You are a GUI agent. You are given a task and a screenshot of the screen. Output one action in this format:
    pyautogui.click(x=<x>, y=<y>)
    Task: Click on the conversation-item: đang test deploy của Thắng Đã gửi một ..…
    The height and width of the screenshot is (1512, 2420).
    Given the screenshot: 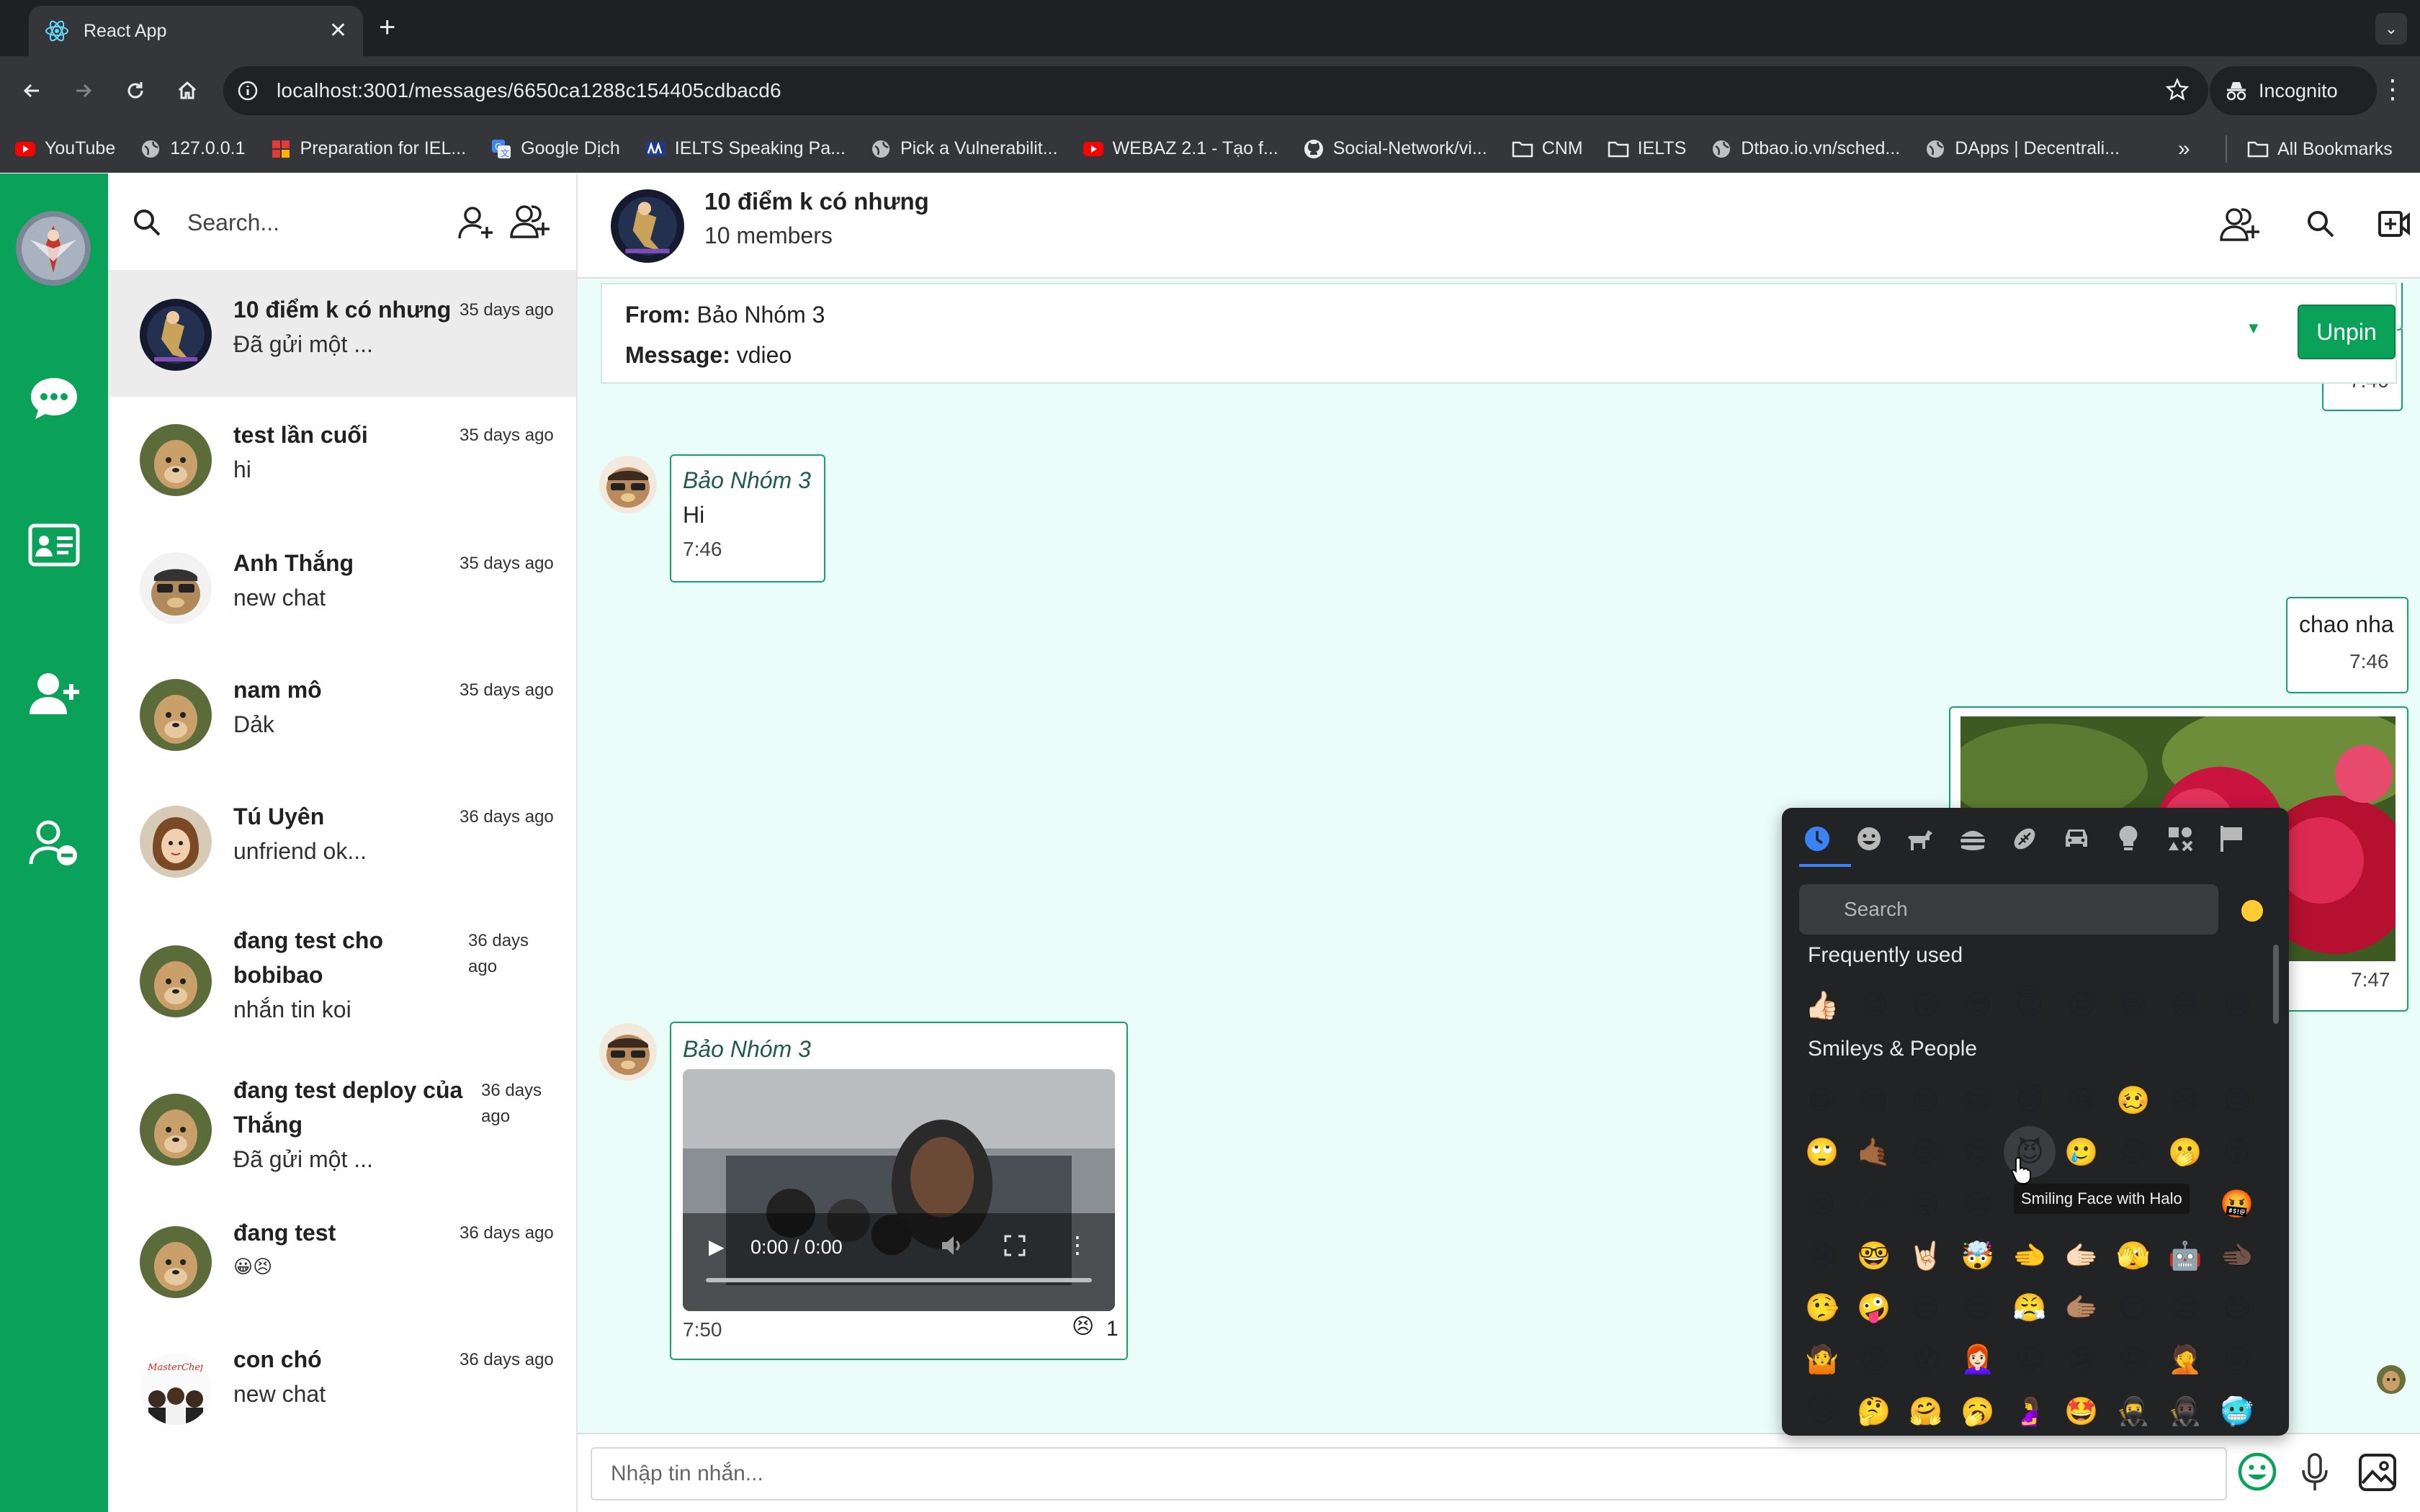 What is the action you would take?
    pyautogui.click(x=342, y=1127)
    